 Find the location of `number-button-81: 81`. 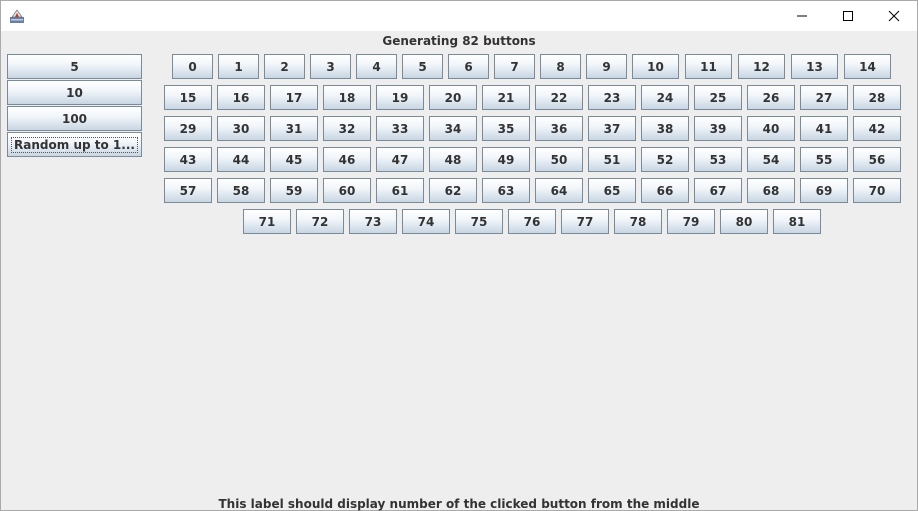

number-button-81: 81 is located at coordinates (797, 221).